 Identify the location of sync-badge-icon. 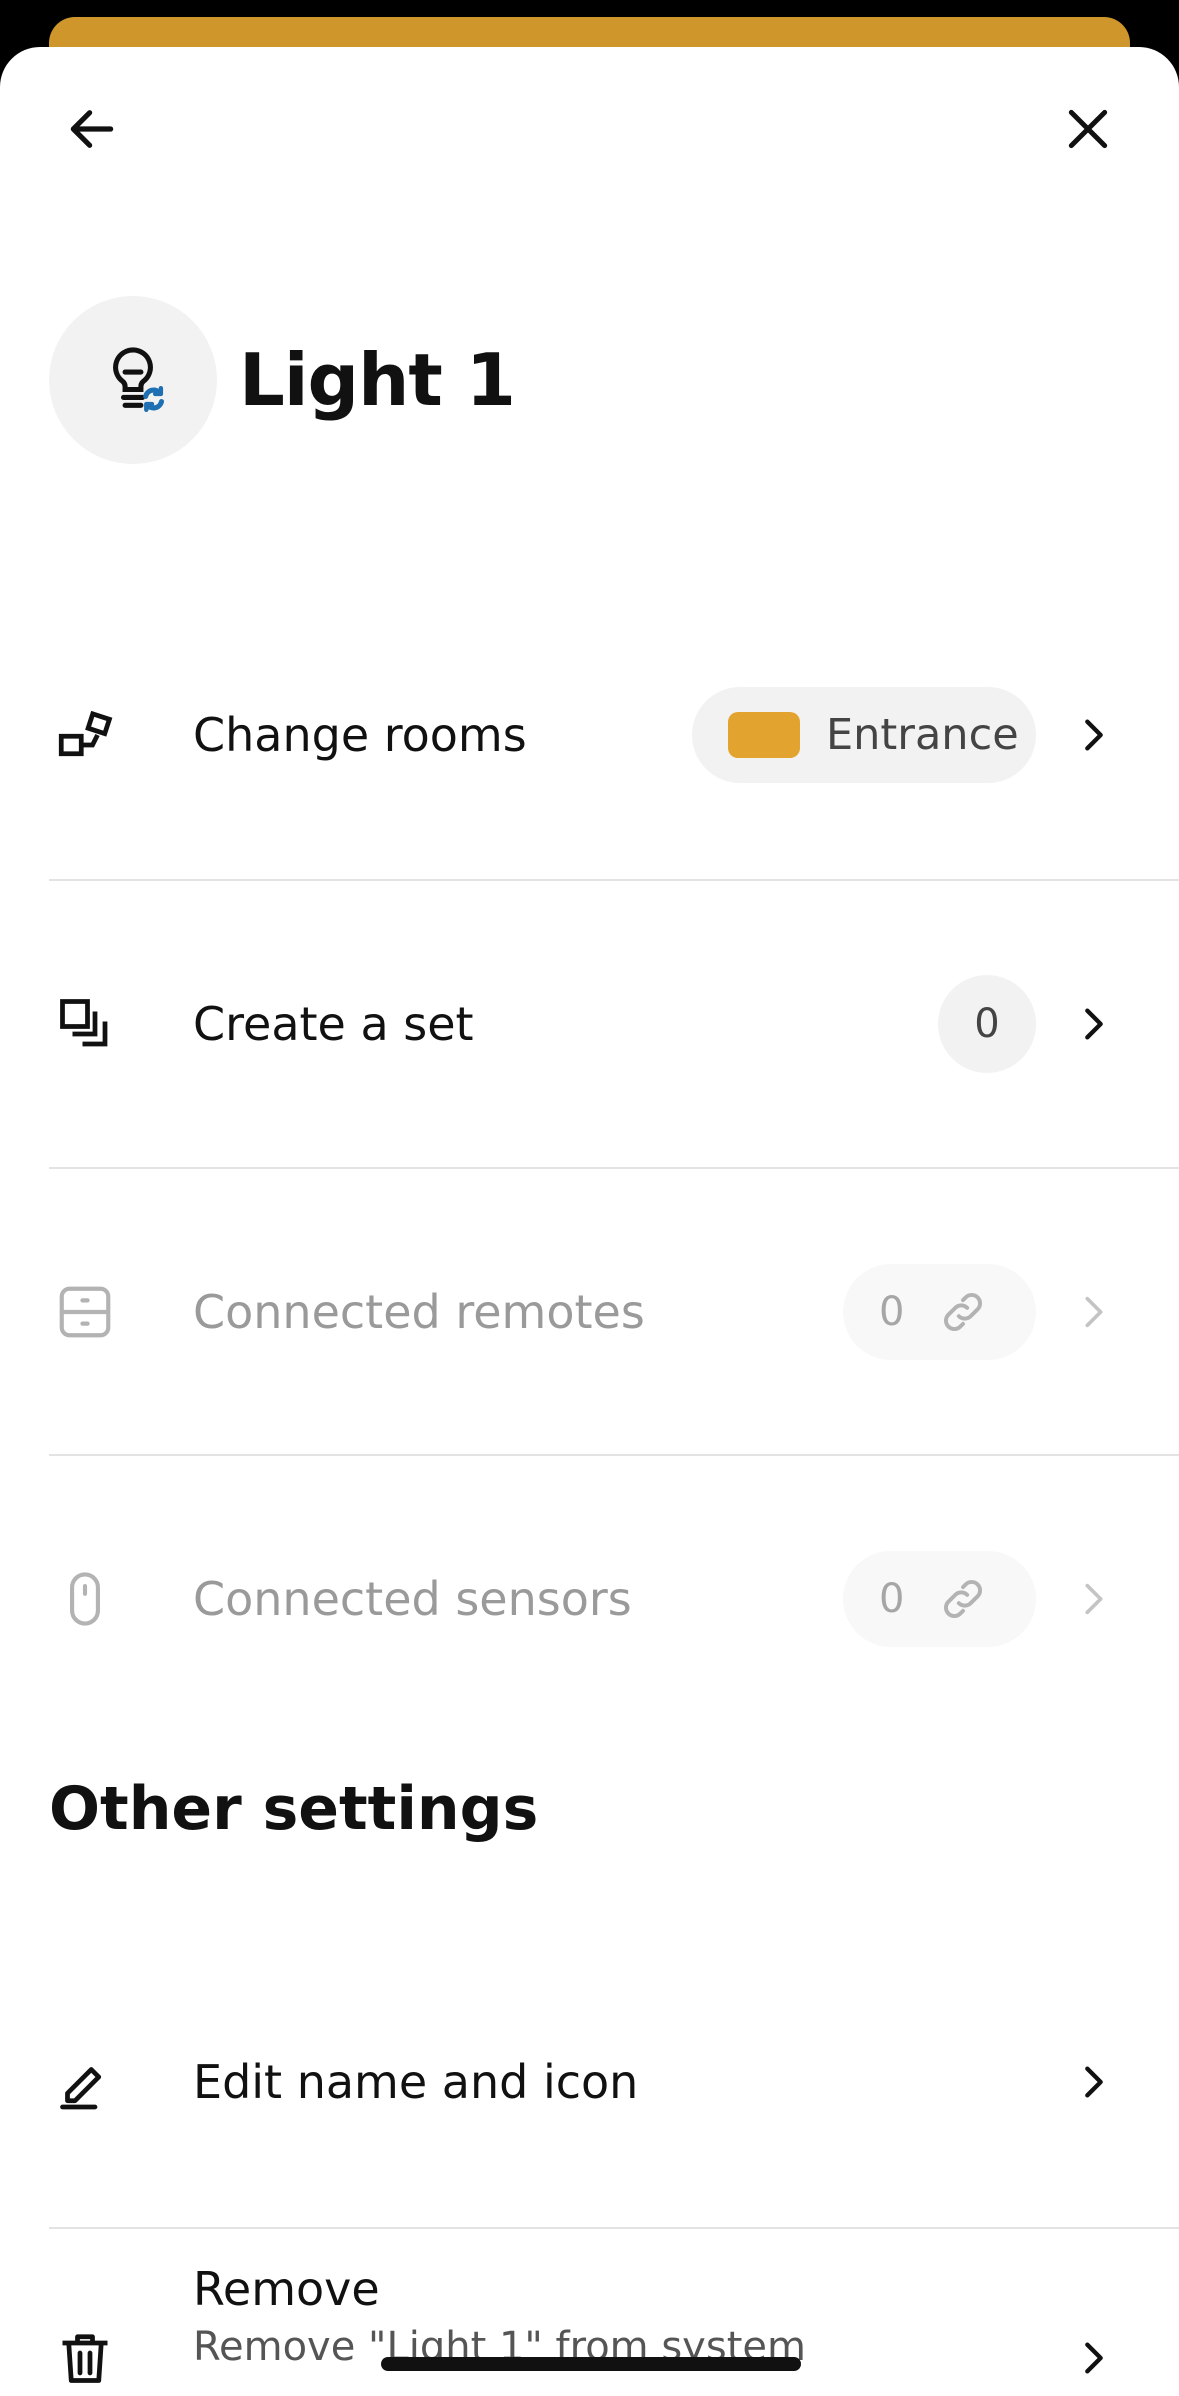
(154, 399).